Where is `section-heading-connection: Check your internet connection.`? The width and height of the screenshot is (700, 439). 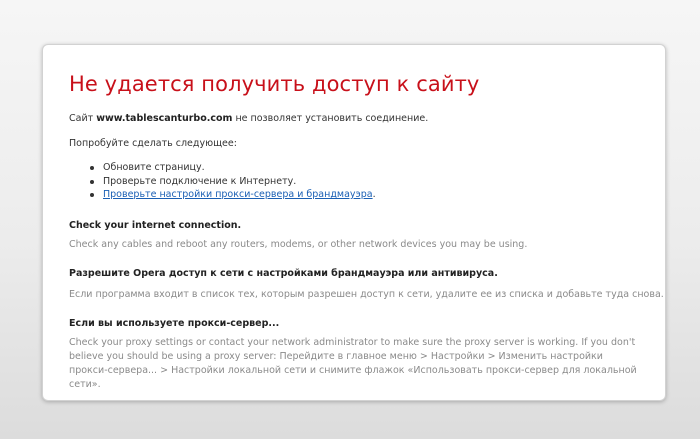
section-heading-connection: Check your internet connection. is located at coordinates (155, 225).